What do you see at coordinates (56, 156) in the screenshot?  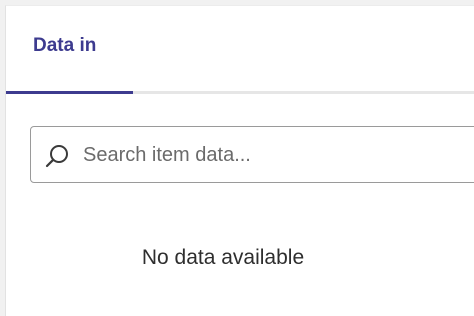 I see `search-icon` at bounding box center [56, 156].